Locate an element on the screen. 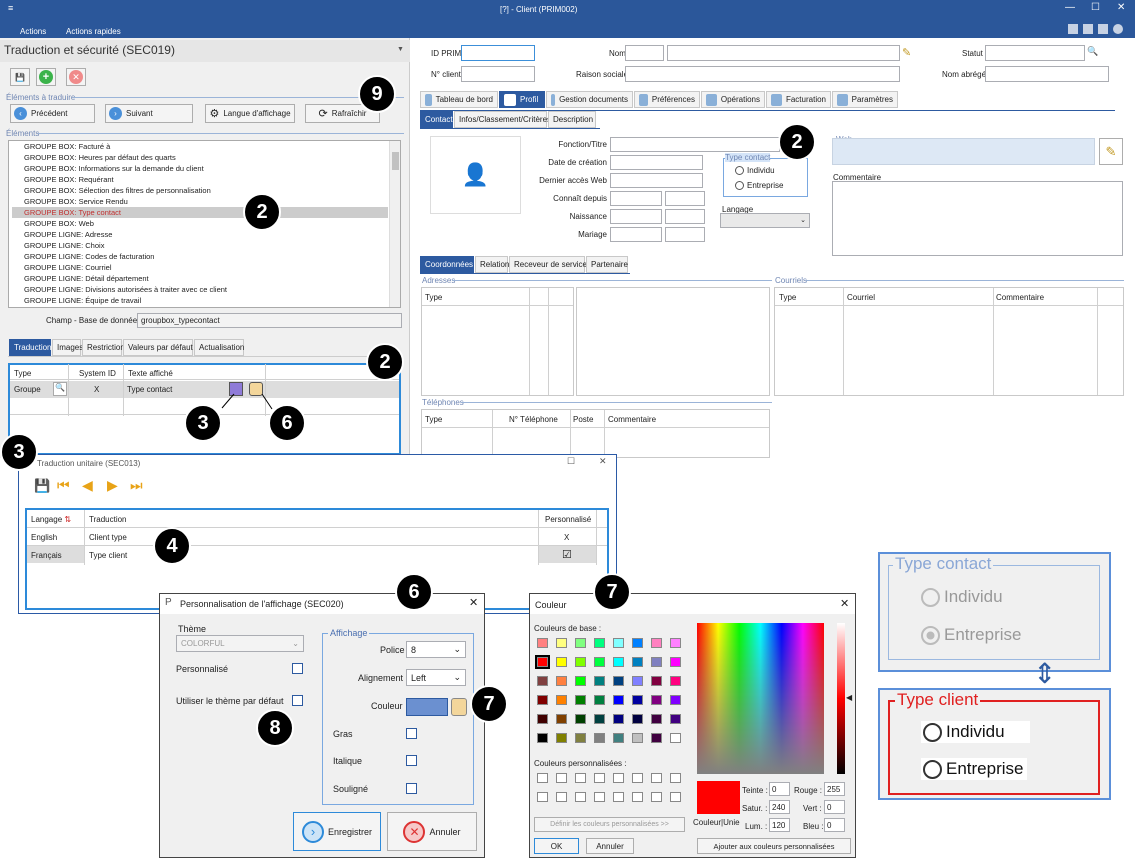 The width and height of the screenshot is (1135, 860). annotation-arrows is located at coordinates (247, 401).